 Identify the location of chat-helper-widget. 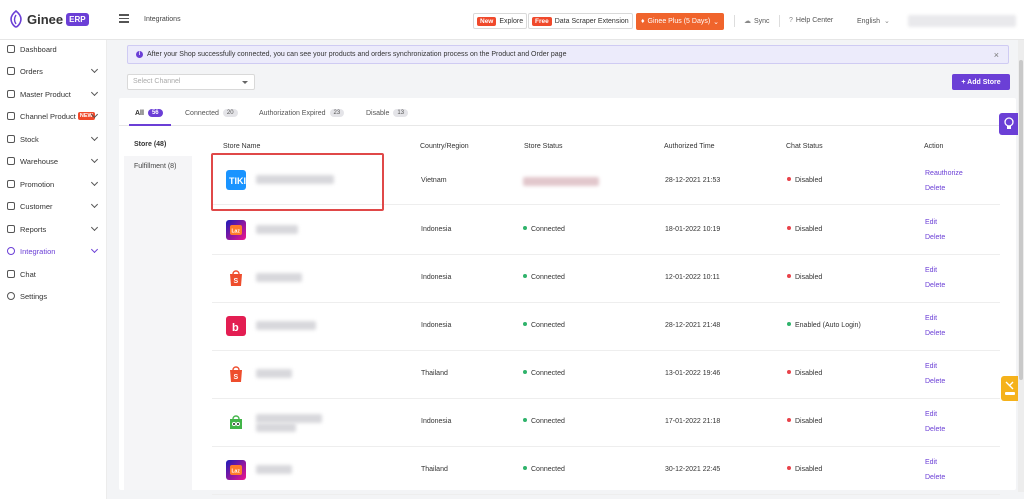
(1010, 388).